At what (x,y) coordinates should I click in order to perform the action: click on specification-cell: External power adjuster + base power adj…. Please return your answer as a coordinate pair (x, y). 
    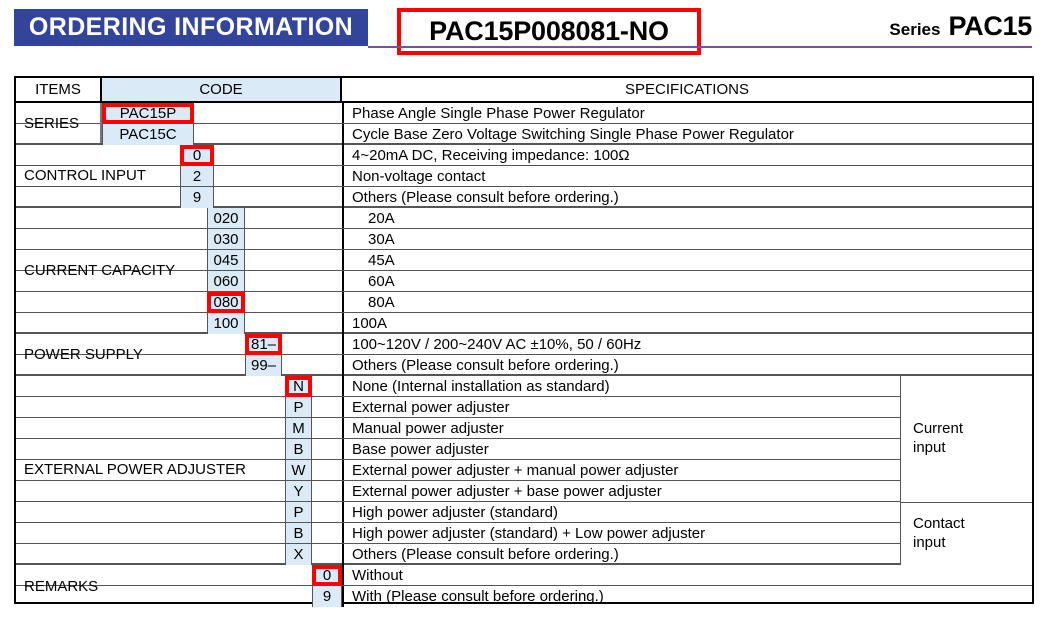
    Looking at the image, I should click on (605, 491).